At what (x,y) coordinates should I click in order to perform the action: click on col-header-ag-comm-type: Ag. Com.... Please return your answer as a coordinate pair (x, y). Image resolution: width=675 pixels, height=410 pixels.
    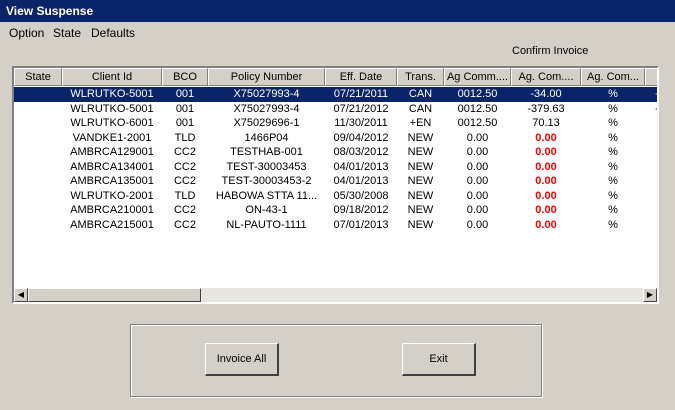
    Looking at the image, I should click on (613, 77).